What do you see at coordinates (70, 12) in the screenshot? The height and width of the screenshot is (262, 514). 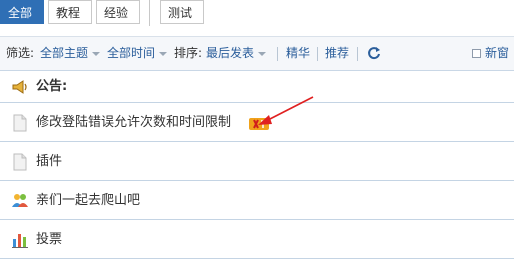 I see `tab-tutorial: 教程` at bounding box center [70, 12].